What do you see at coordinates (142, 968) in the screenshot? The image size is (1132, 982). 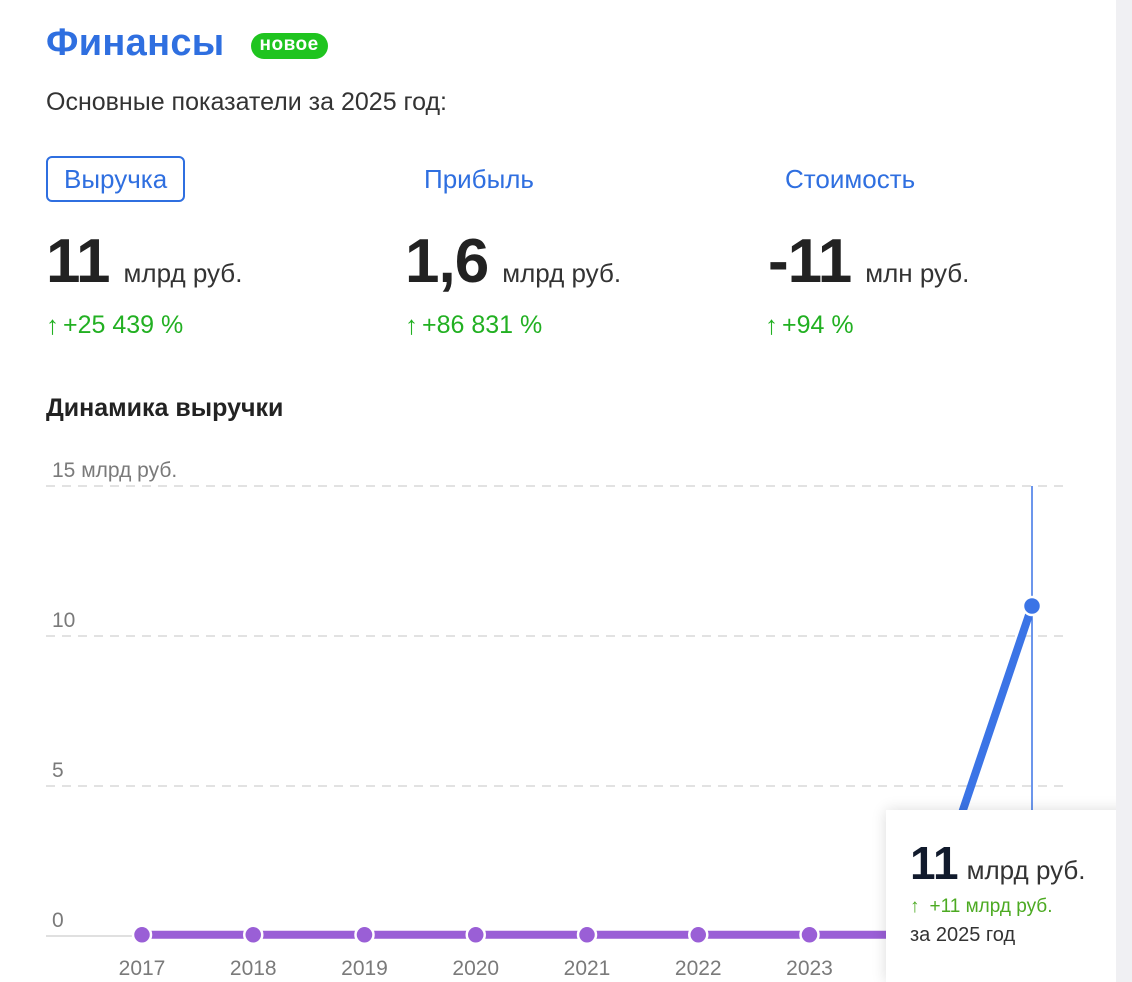 I see `x-tick-label: 2017` at bounding box center [142, 968].